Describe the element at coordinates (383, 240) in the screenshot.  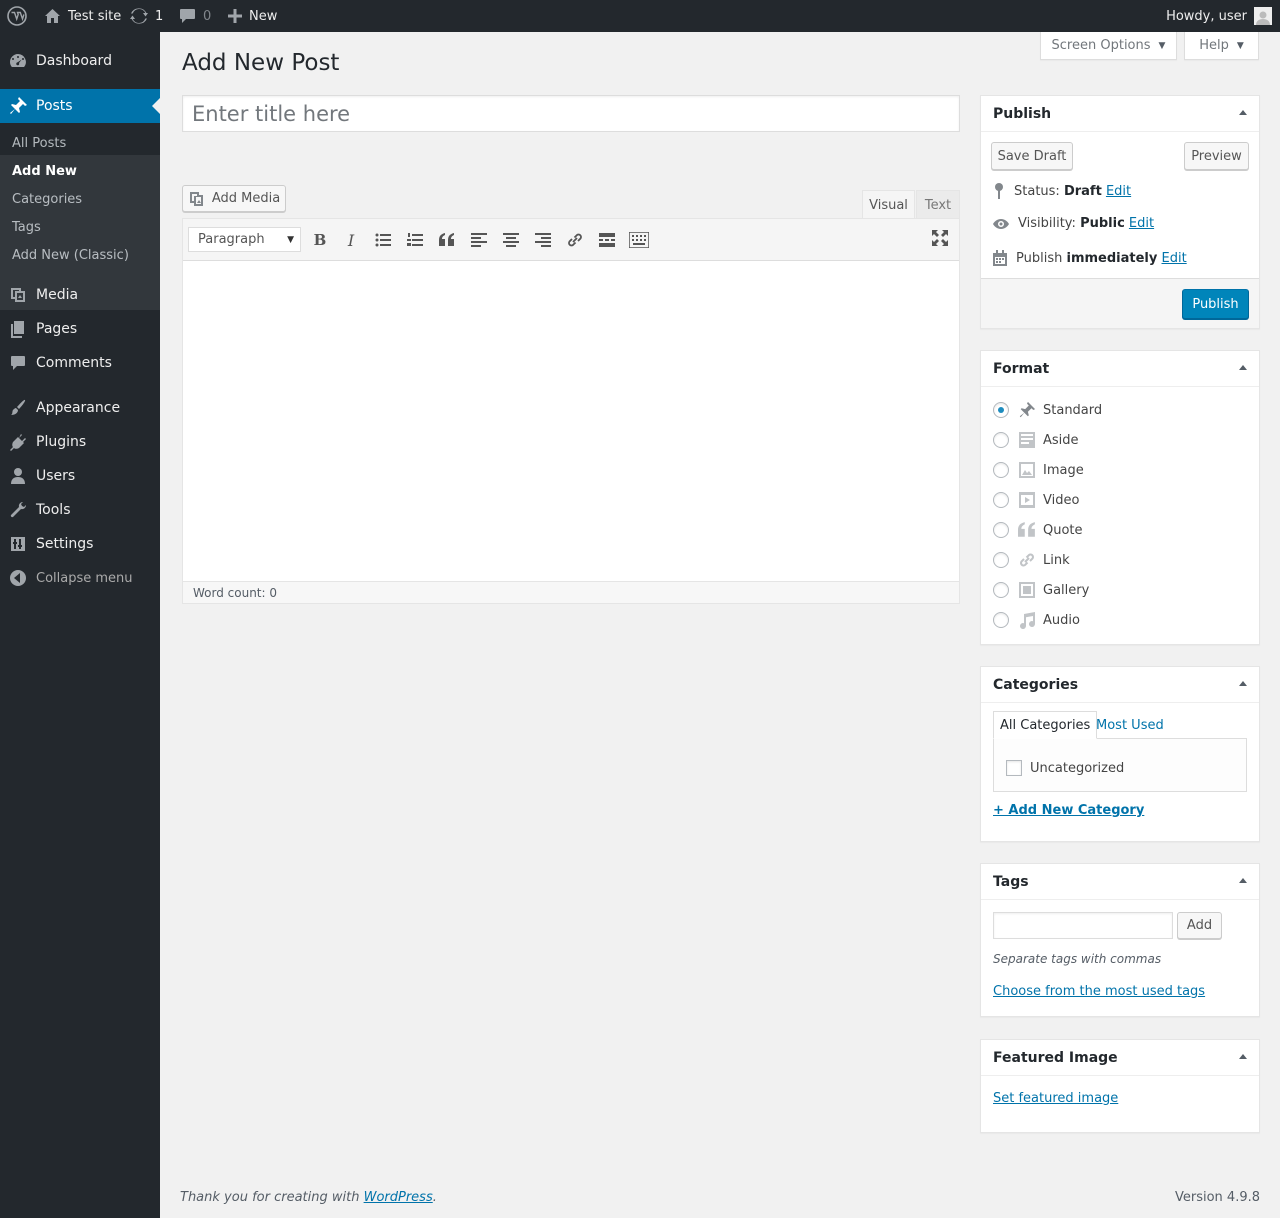
I see `bulleted-list-button` at that location.